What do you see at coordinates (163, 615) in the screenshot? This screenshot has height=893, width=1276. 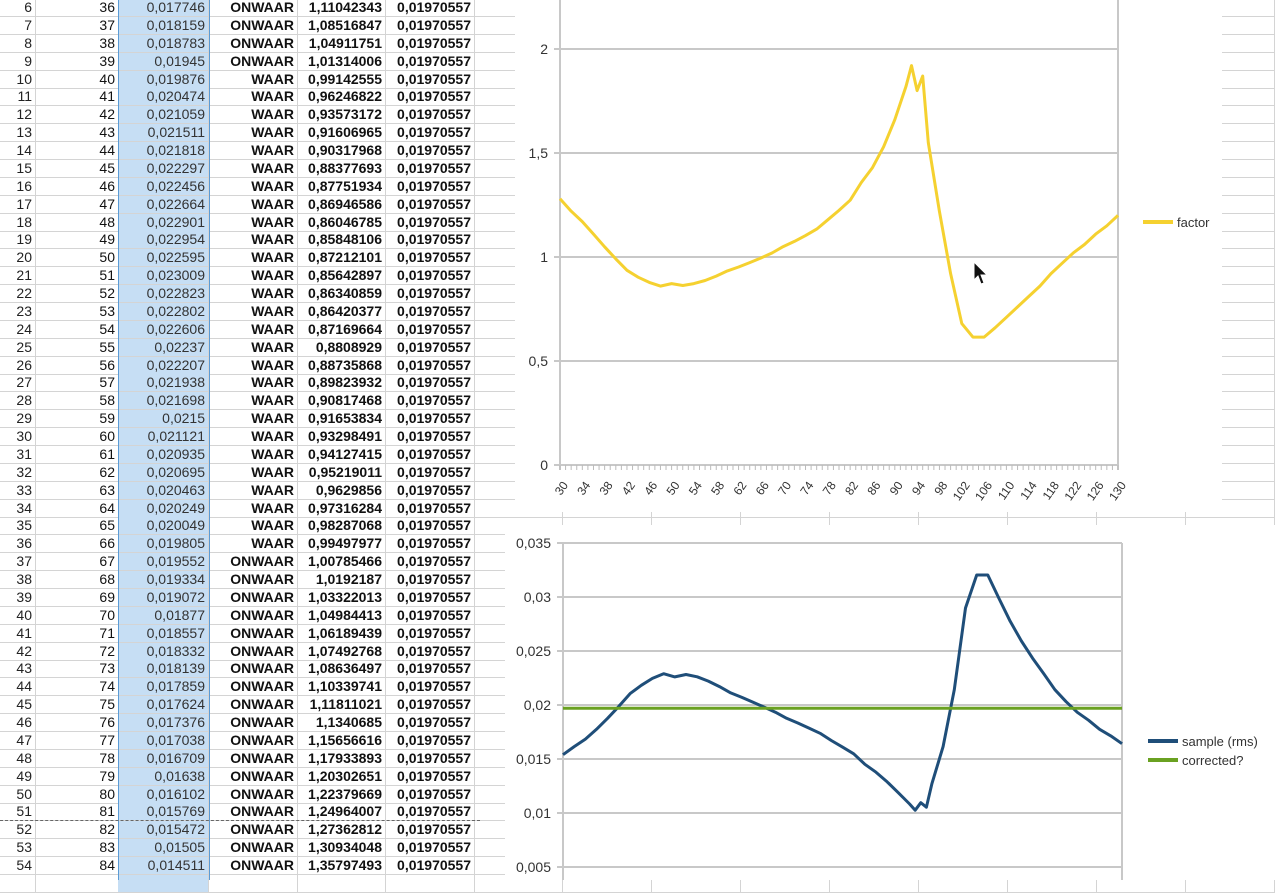 I see `cell-c: 0,01877` at bounding box center [163, 615].